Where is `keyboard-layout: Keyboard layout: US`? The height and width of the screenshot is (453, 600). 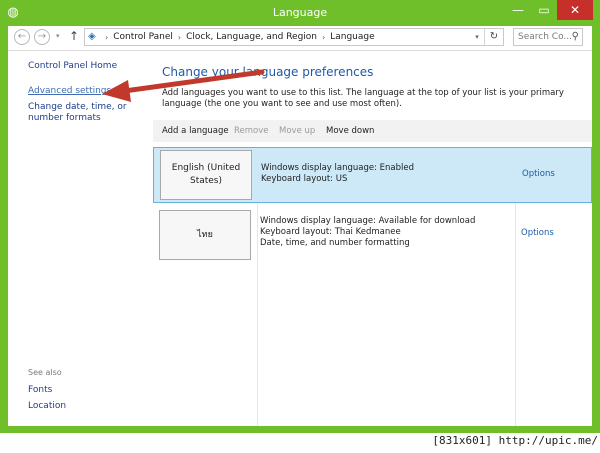
keyboard-layout: Keyboard layout: US is located at coordinates (304, 179).